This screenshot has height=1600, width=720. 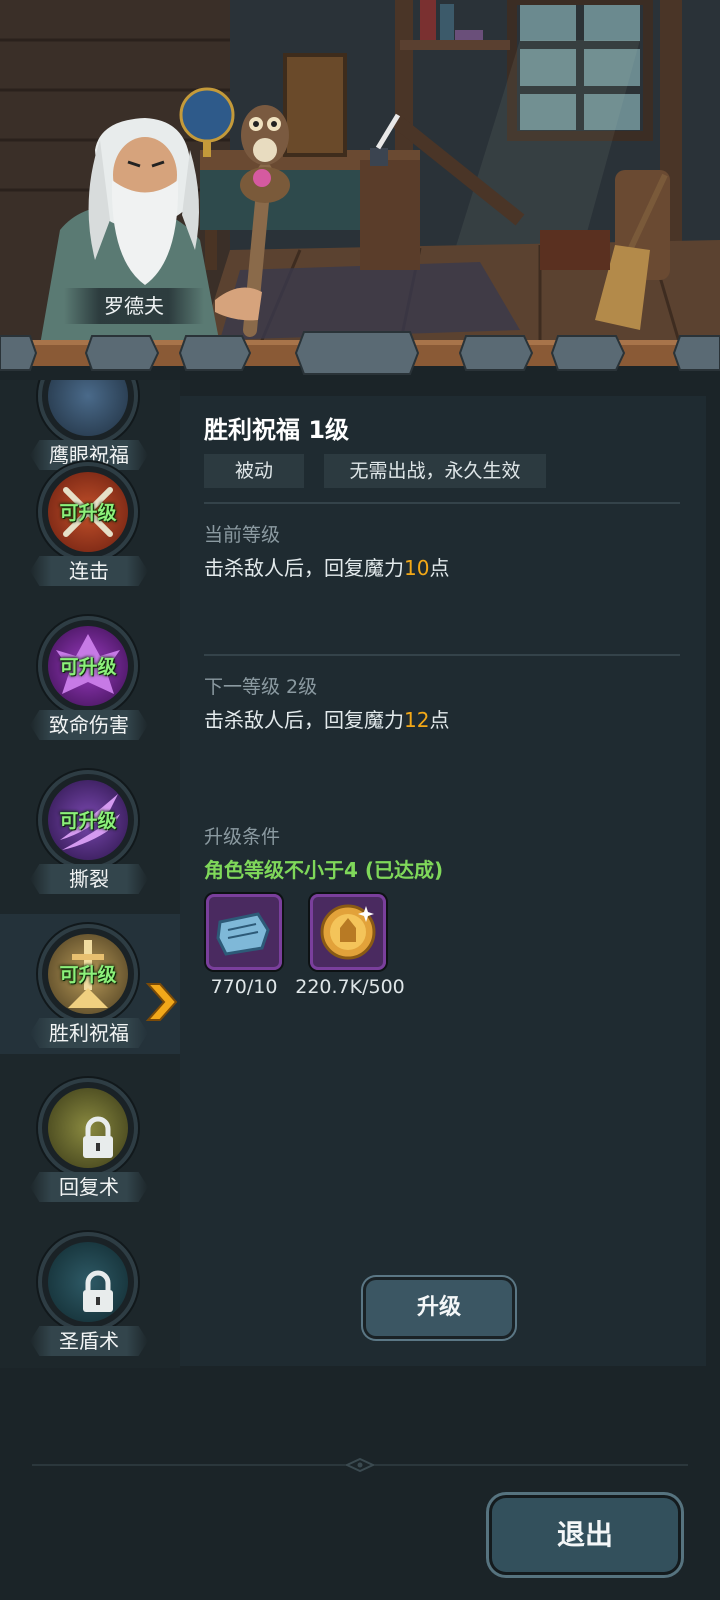 I want to click on skill-label: 连击, so click(x=89, y=571).